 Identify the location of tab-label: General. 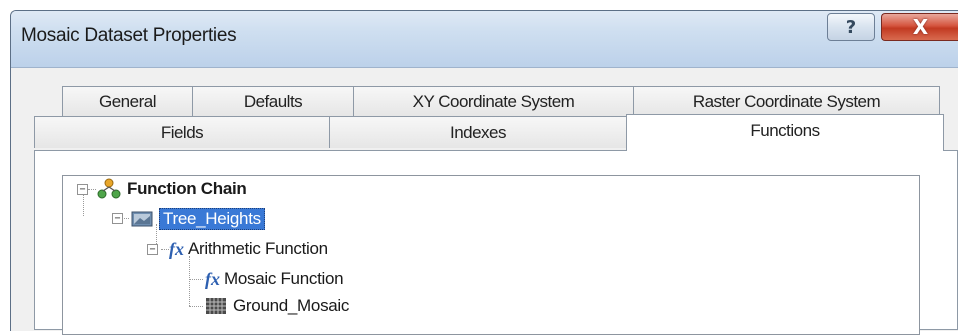
(127, 101).